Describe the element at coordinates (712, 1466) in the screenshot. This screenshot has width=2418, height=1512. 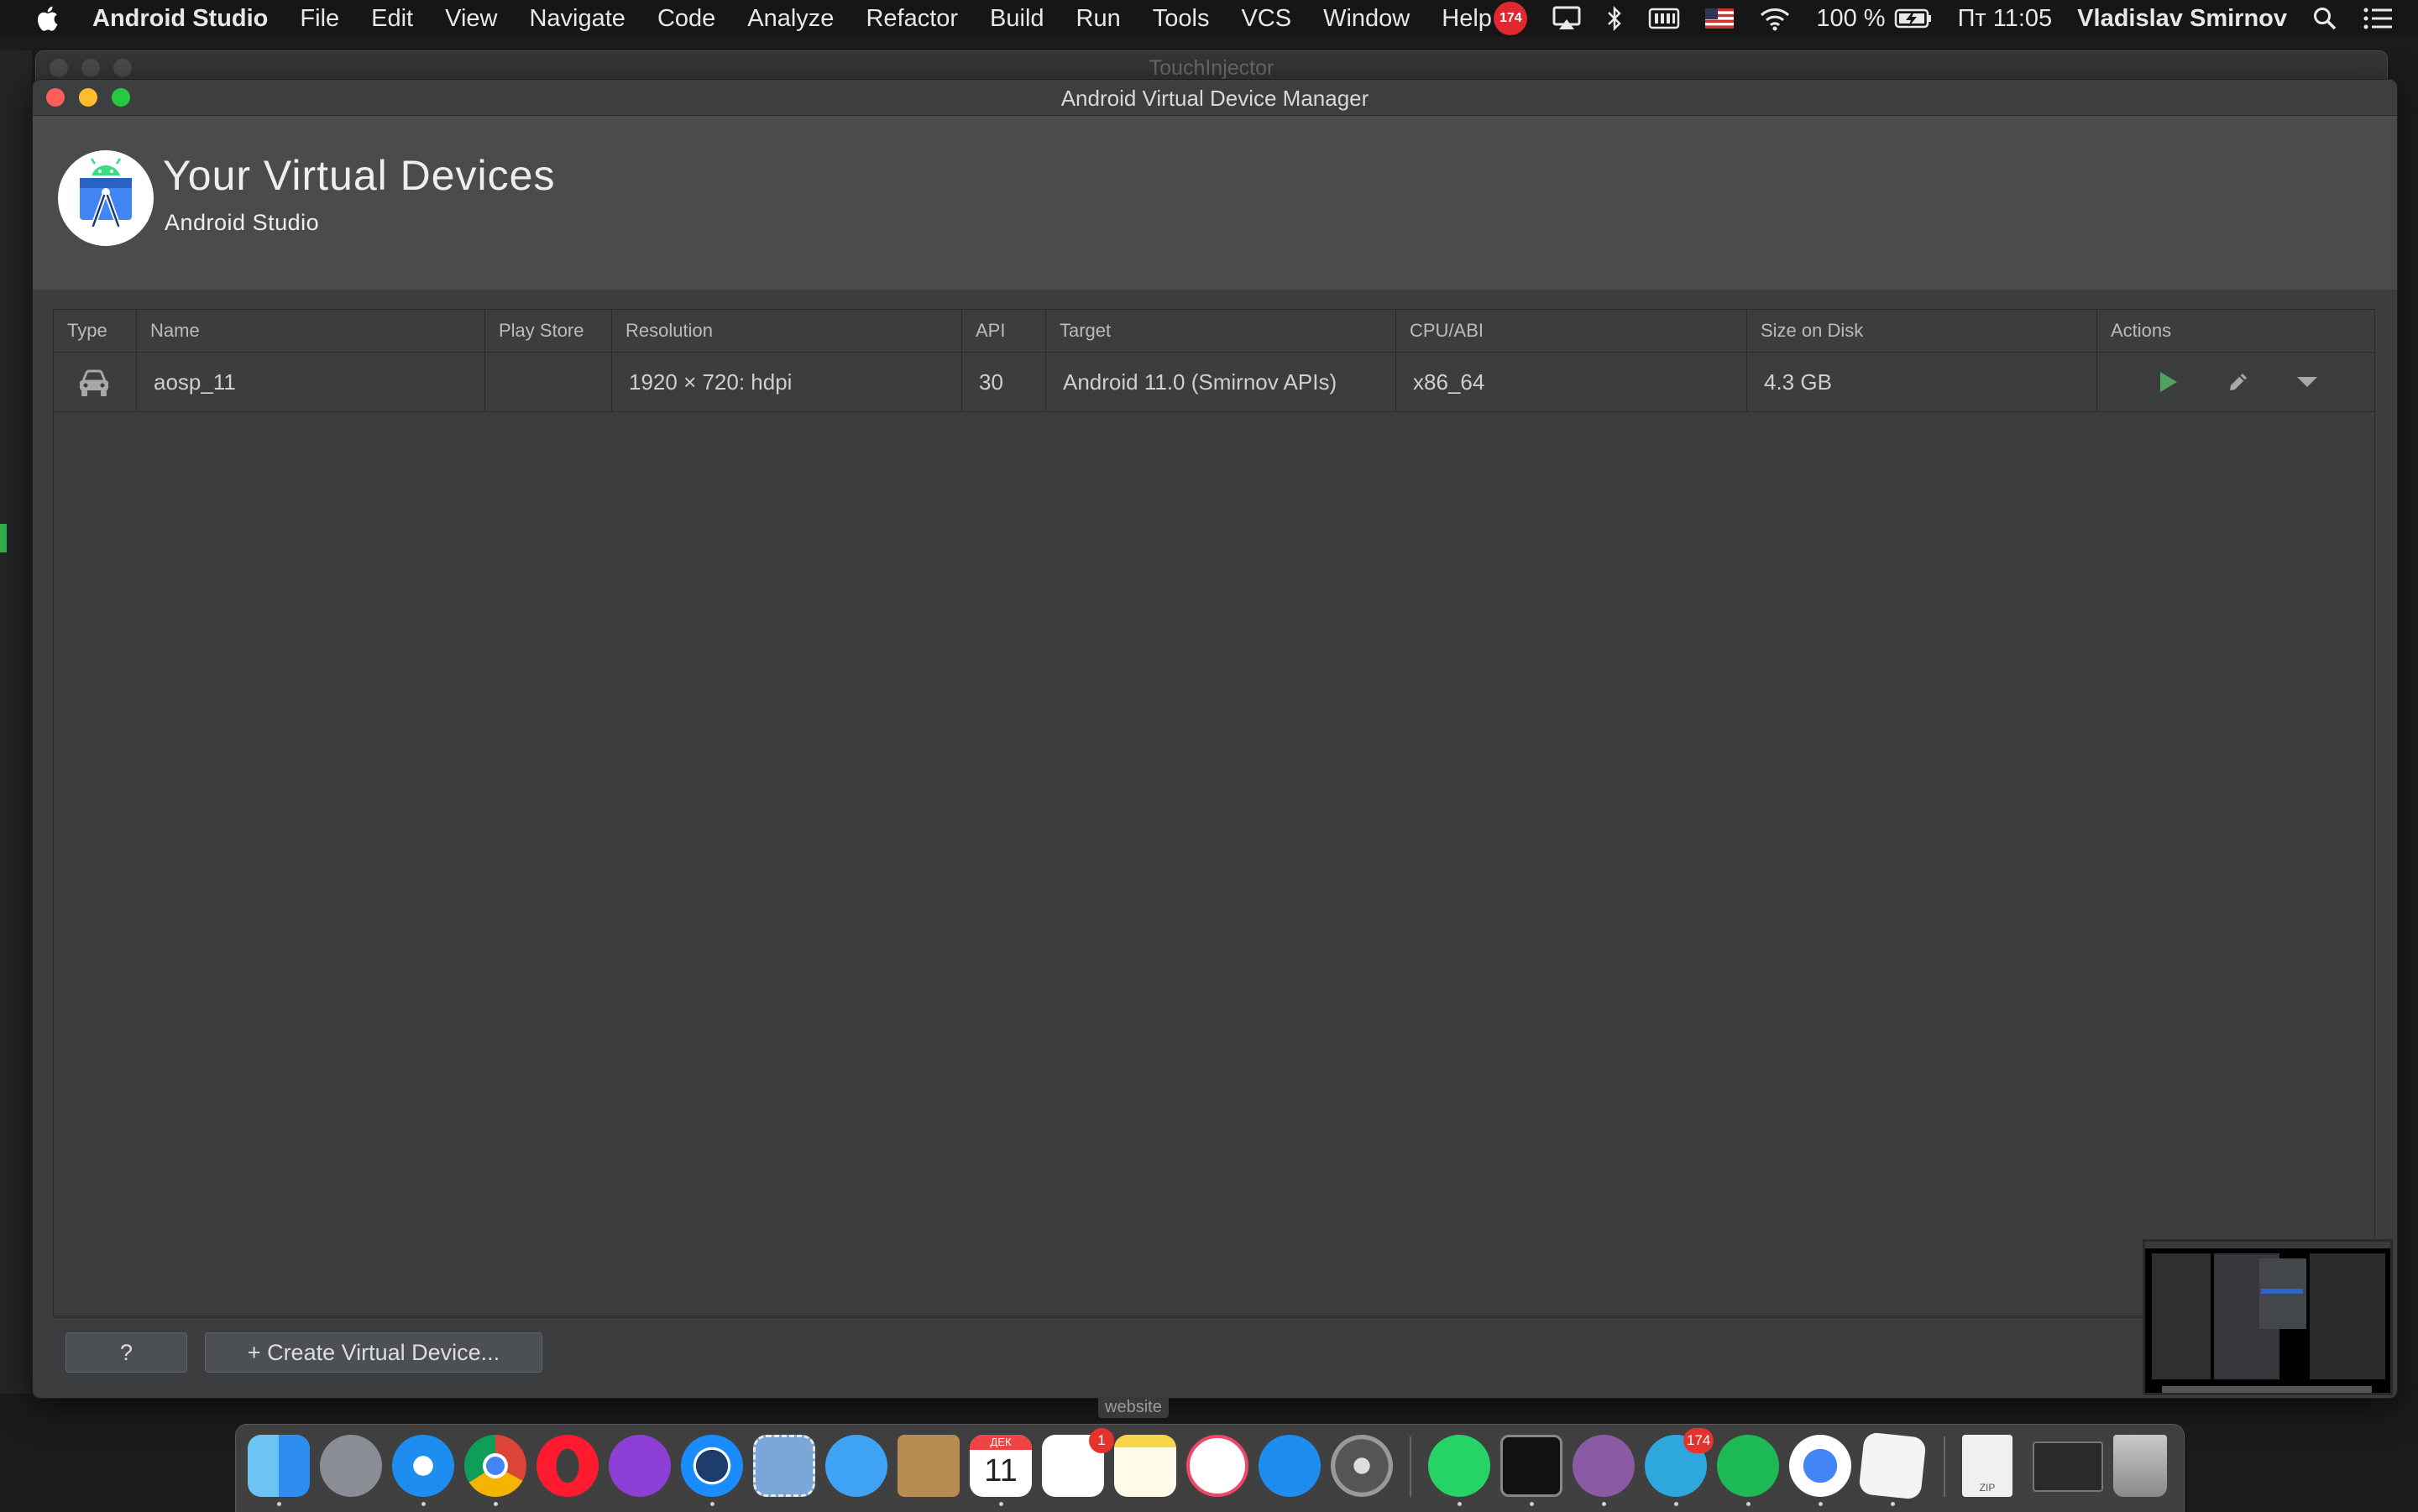
I see `1password-icon` at that location.